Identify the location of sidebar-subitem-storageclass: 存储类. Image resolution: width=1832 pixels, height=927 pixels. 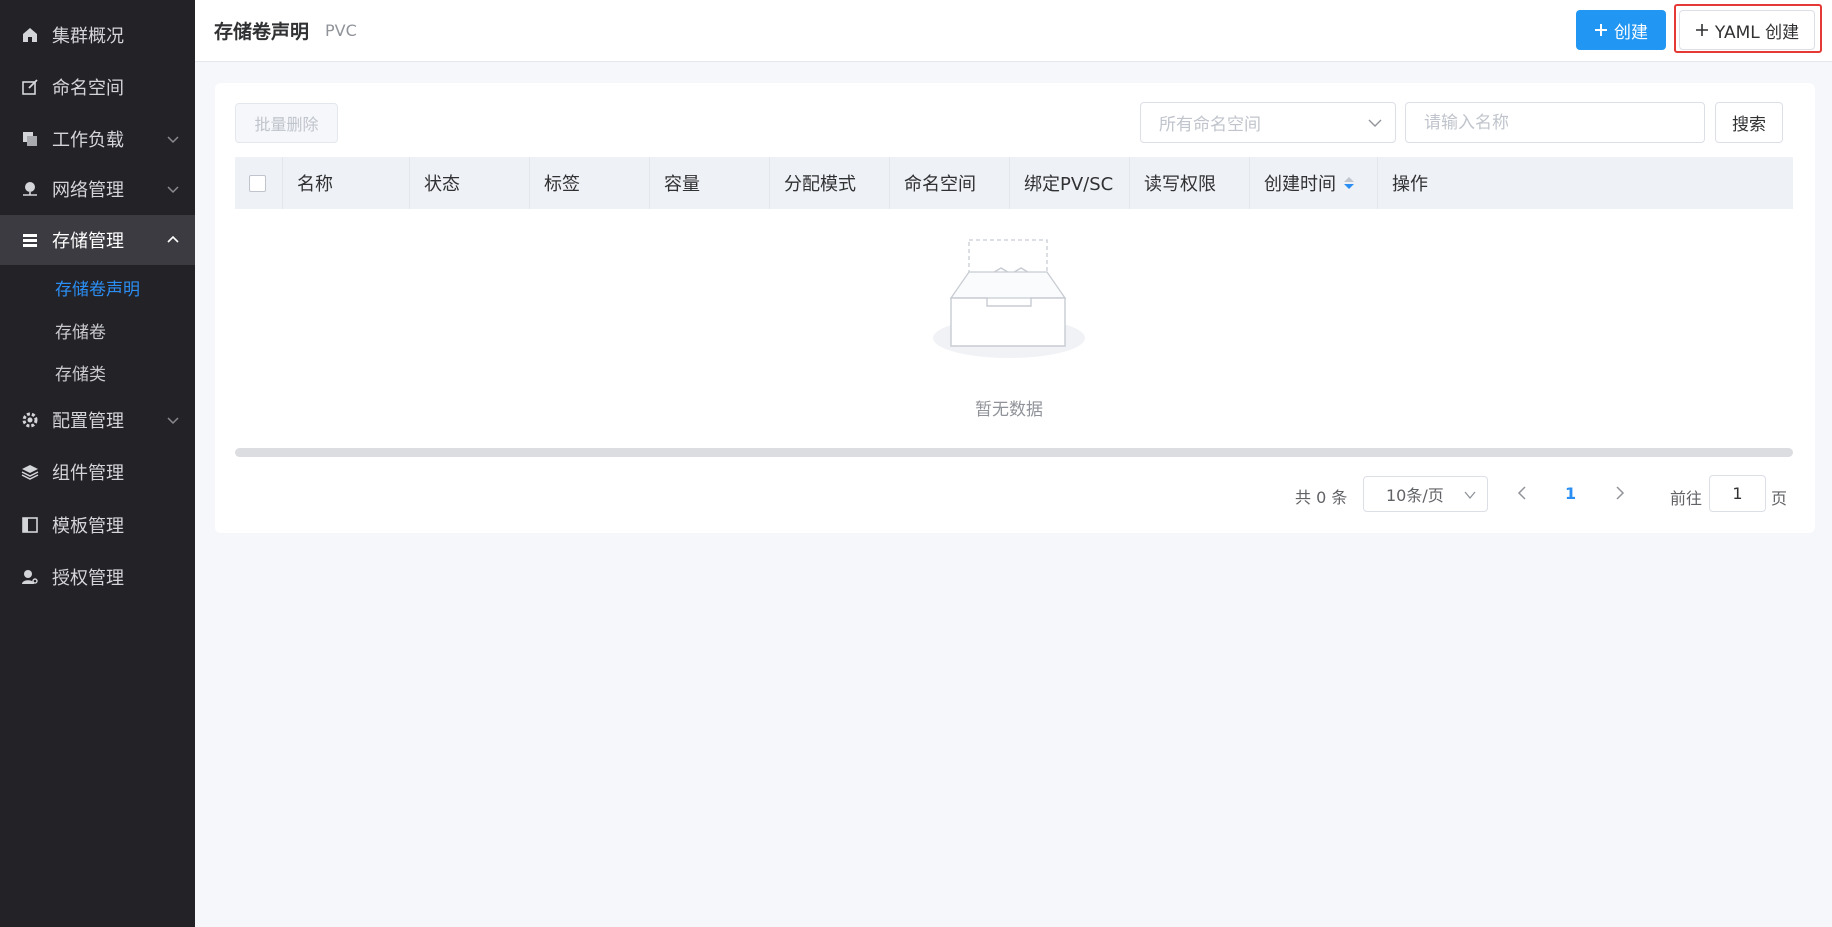
(97, 372).